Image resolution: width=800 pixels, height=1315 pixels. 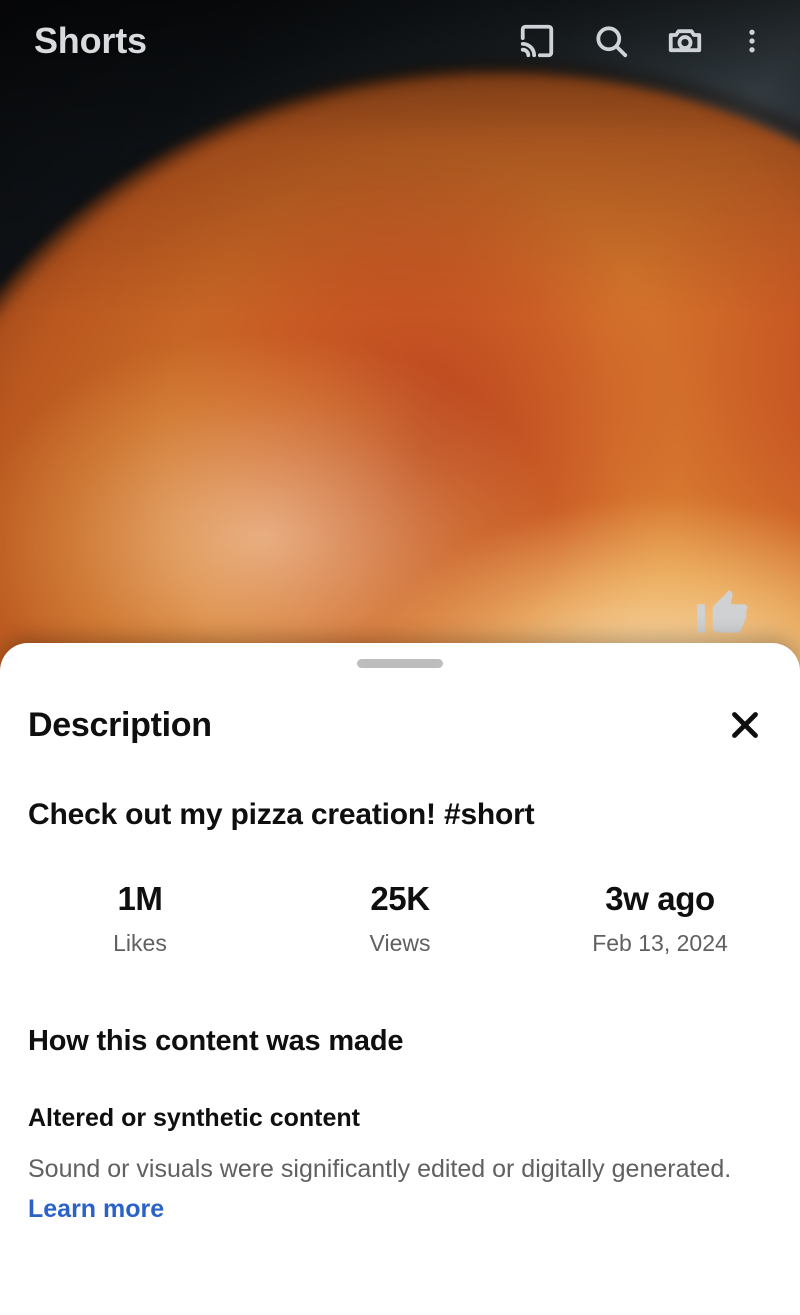 I want to click on stat-label: Likes, so click(x=140, y=942).